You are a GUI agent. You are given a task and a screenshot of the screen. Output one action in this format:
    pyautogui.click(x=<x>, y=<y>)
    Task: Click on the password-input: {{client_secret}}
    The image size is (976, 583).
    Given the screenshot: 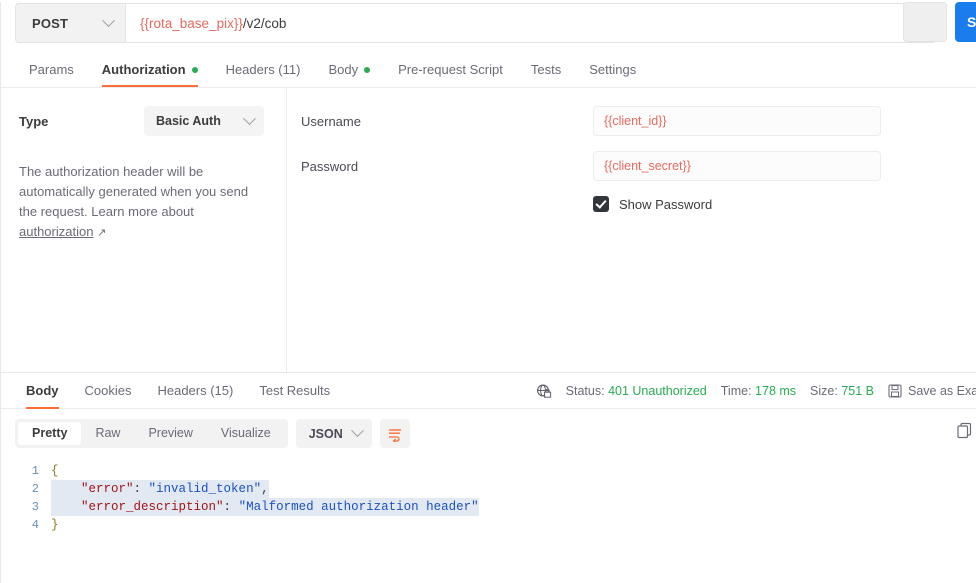 What is the action you would take?
    pyautogui.click(x=737, y=166)
    